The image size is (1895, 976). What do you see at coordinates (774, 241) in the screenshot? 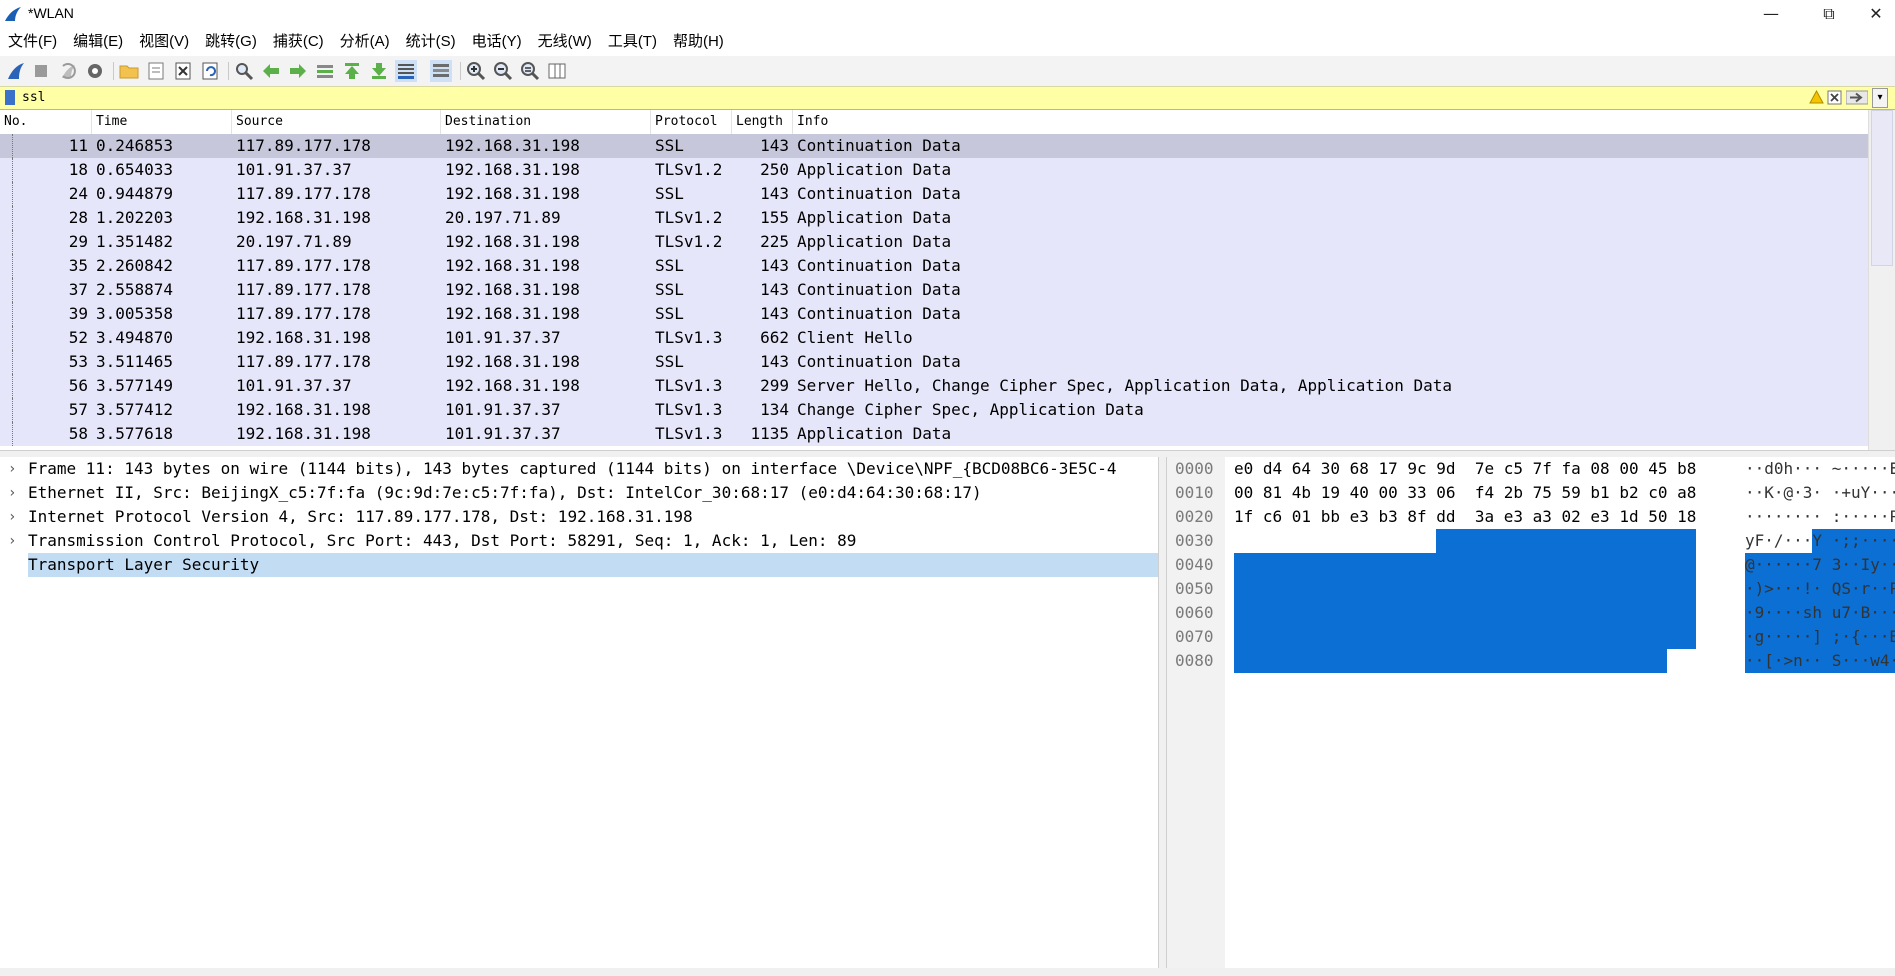
I see `packet-length: 225` at bounding box center [774, 241].